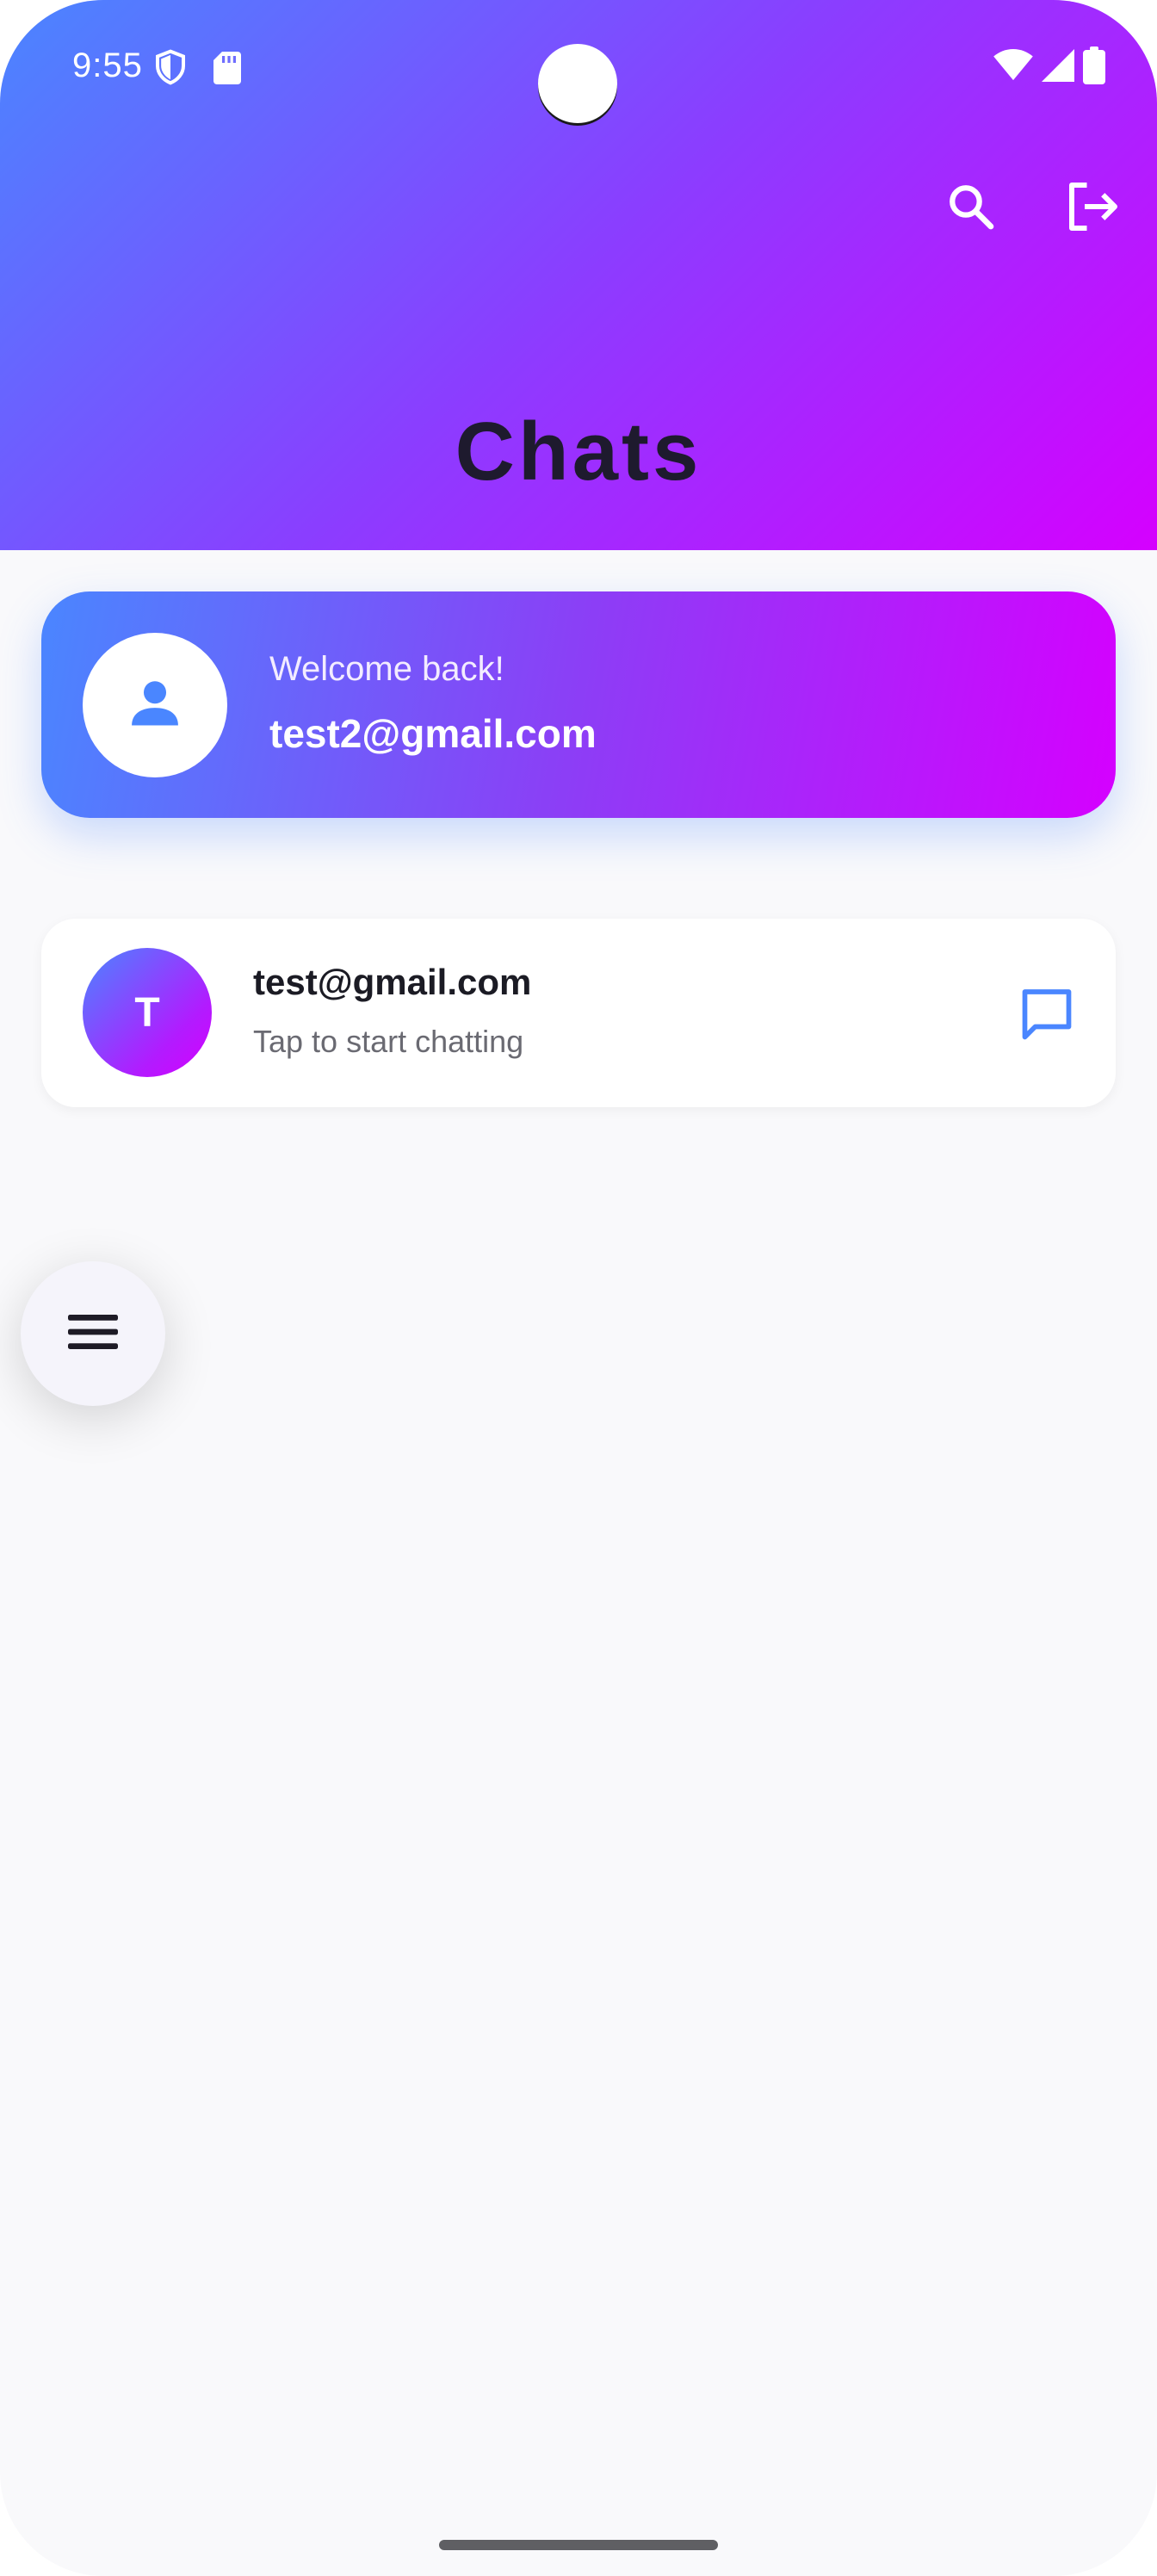 This screenshot has height=2576, width=1157. Describe the element at coordinates (227, 68) in the screenshot. I see `sd-card-icon` at that location.